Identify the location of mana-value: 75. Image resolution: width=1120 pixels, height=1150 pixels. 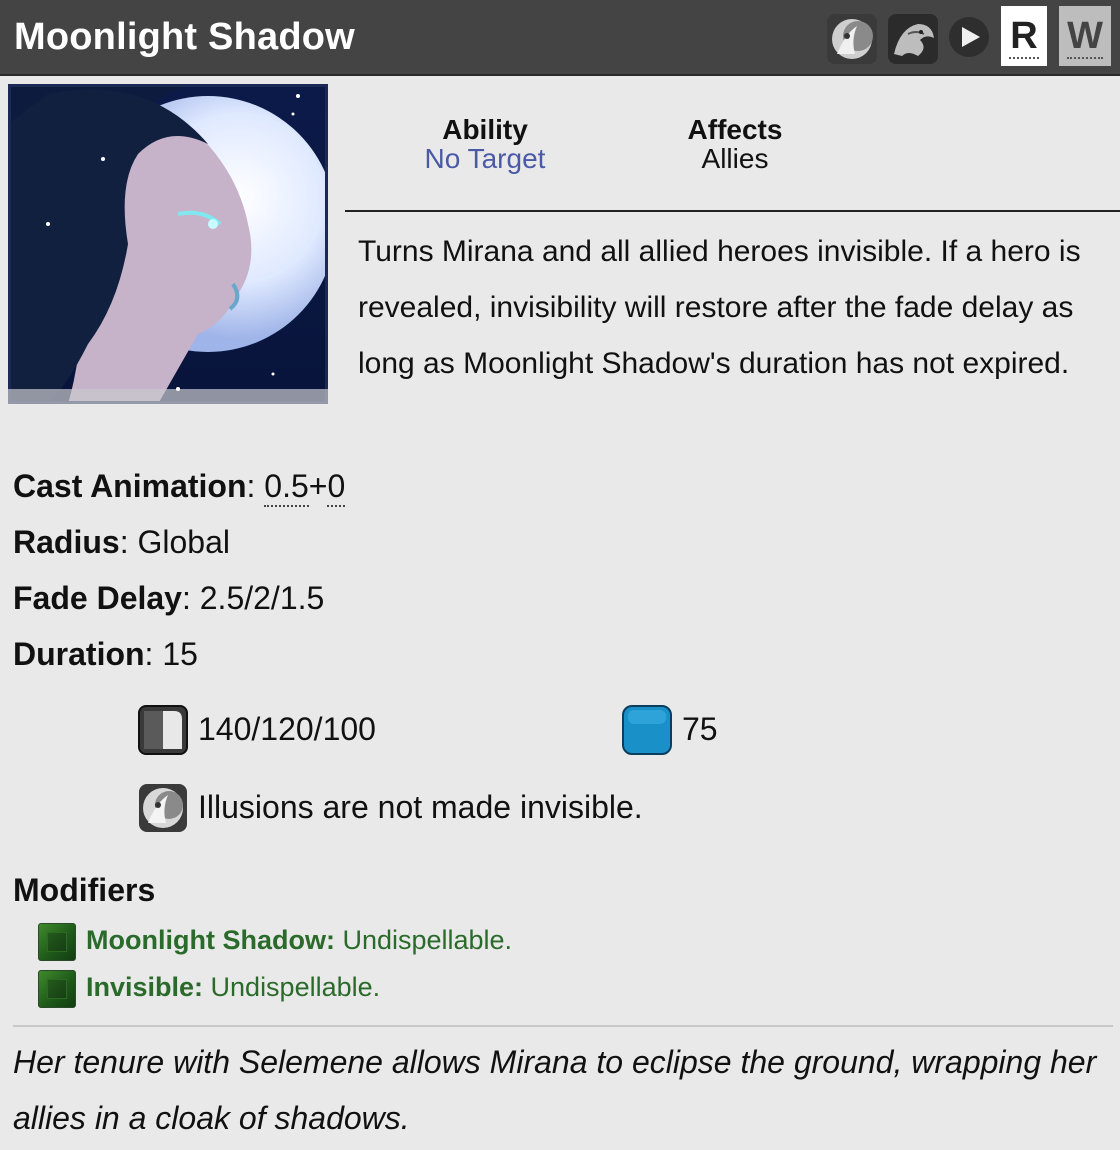
(700, 729).